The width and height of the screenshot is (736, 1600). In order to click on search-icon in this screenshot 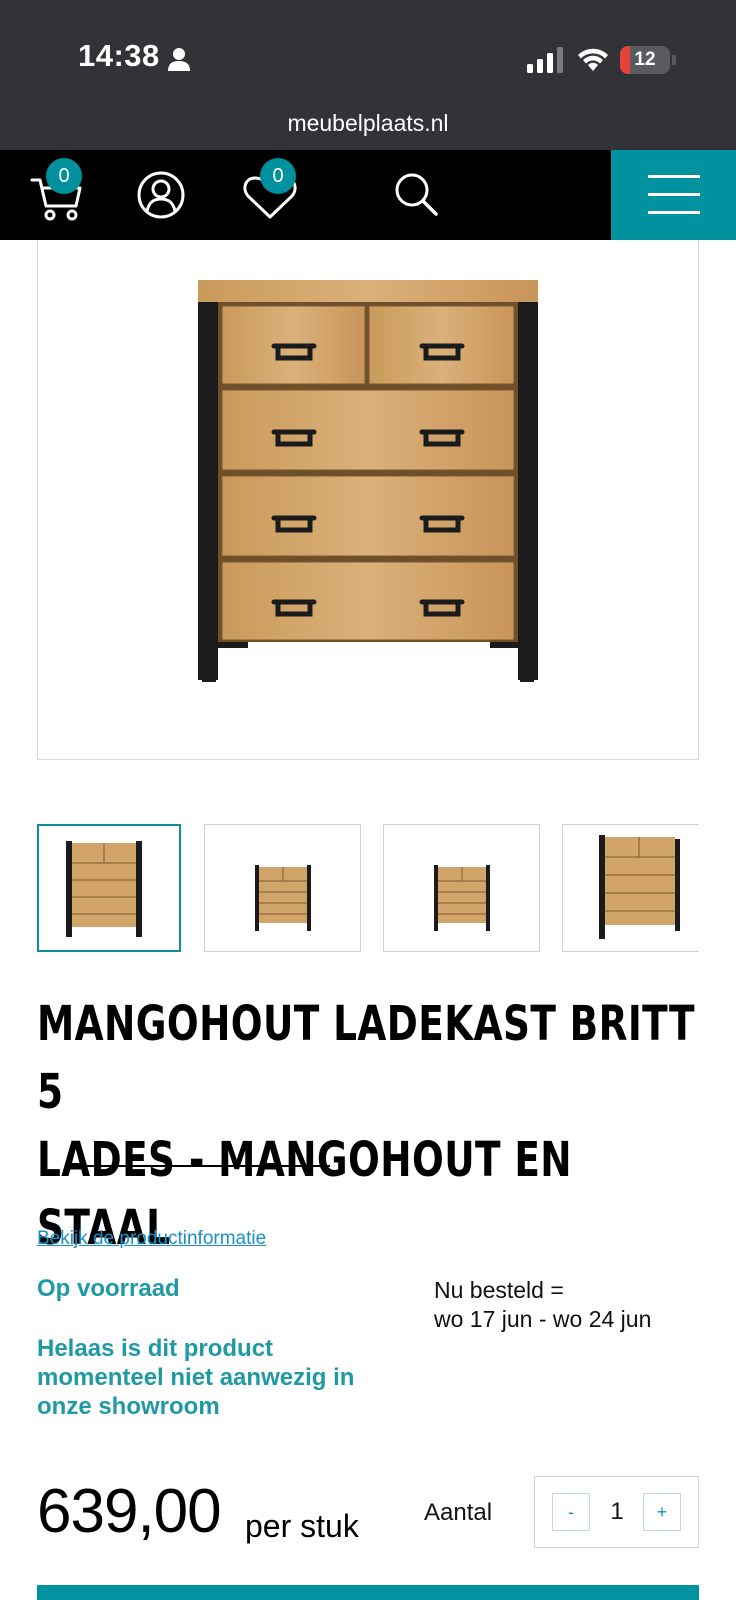, I will do `click(416, 194)`.